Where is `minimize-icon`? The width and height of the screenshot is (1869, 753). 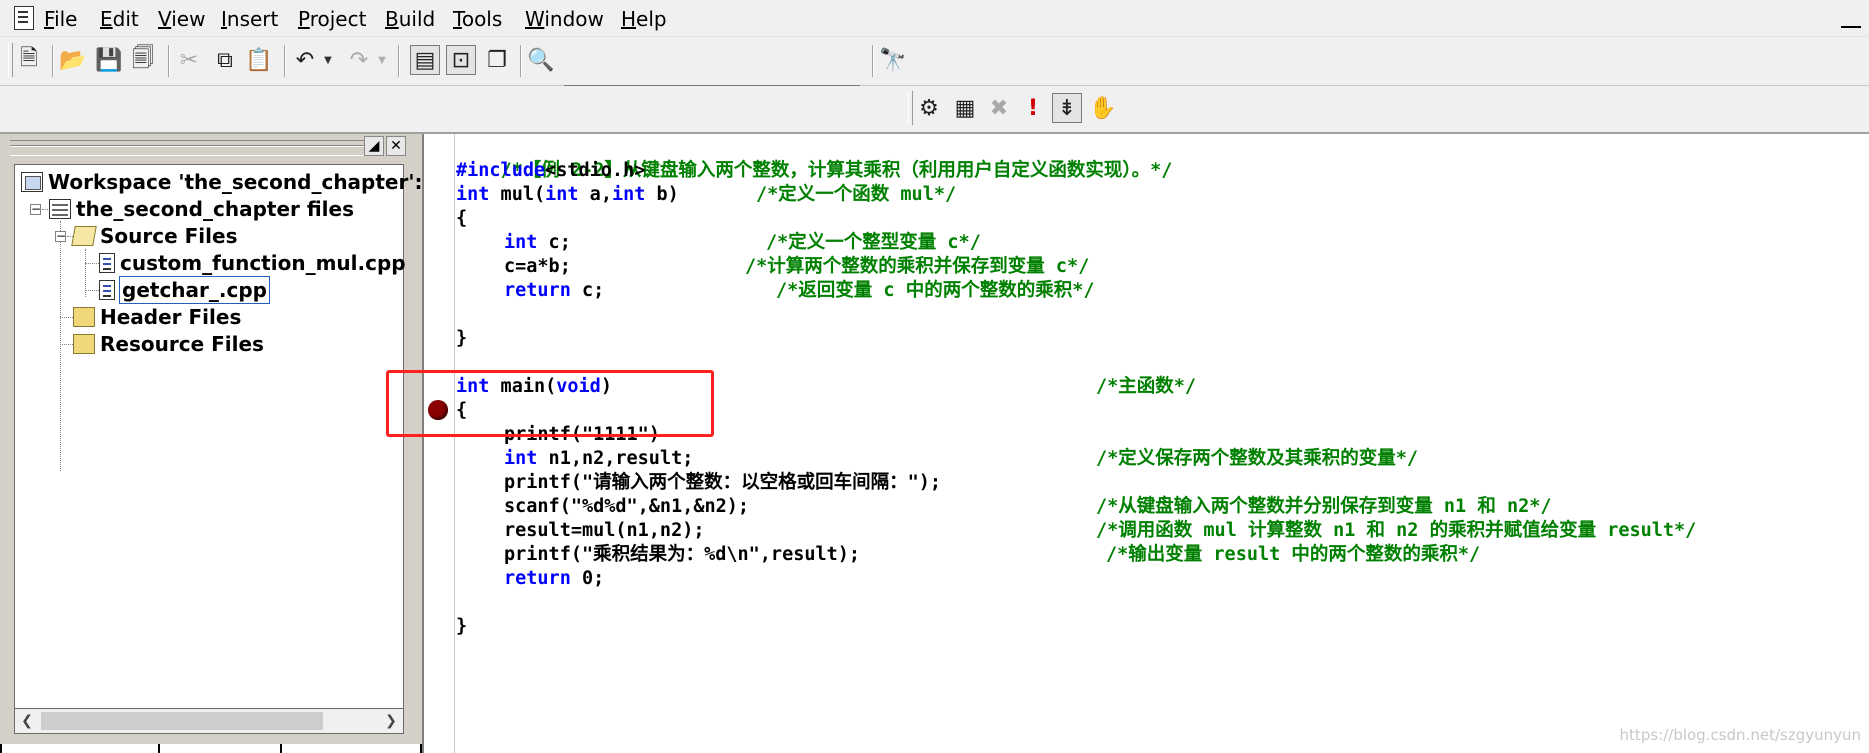
minimize-icon is located at coordinates (1851, 18).